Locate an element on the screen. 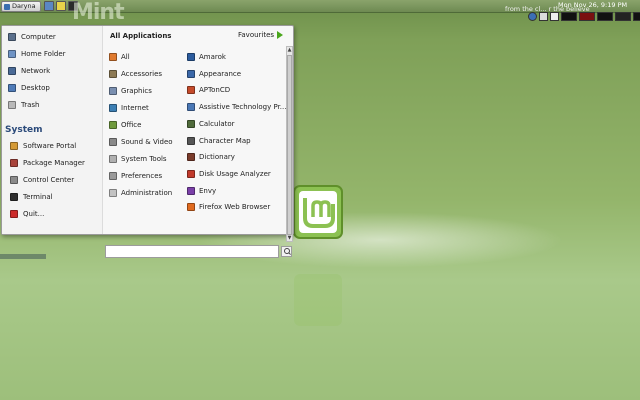 The height and width of the screenshot is (400, 640). menu-icon is located at coordinates (7, 6).